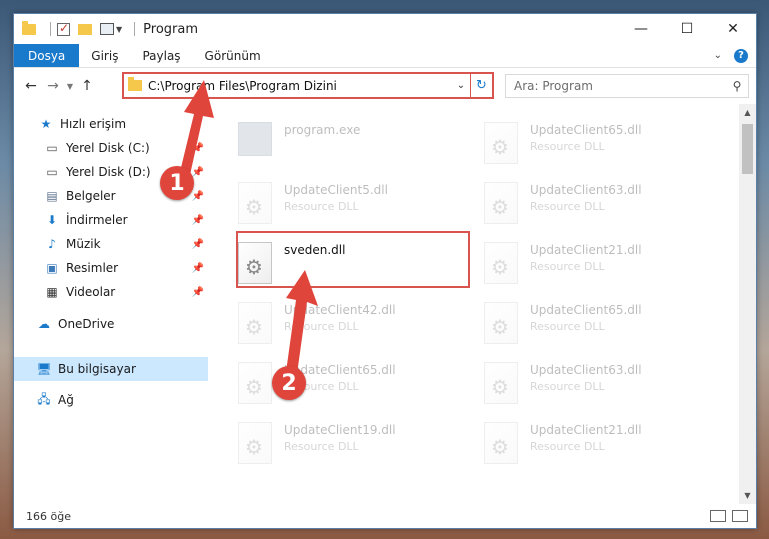  Describe the element at coordinates (119, 29) in the screenshot. I see `chevron-down-icon: ▼` at that location.